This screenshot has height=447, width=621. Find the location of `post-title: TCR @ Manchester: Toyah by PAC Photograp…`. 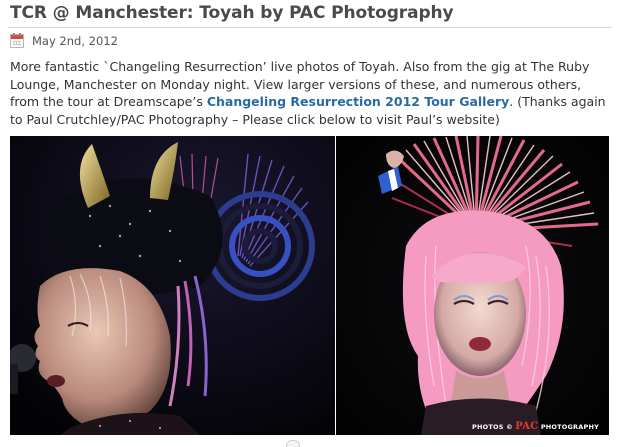

post-title: TCR @ Manchester: Toyah by PAC Photograp… is located at coordinates (232, 13).